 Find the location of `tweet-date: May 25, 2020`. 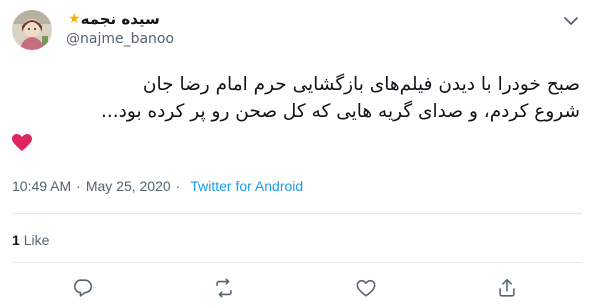

tweet-date: May 25, 2020 is located at coordinates (128, 186).